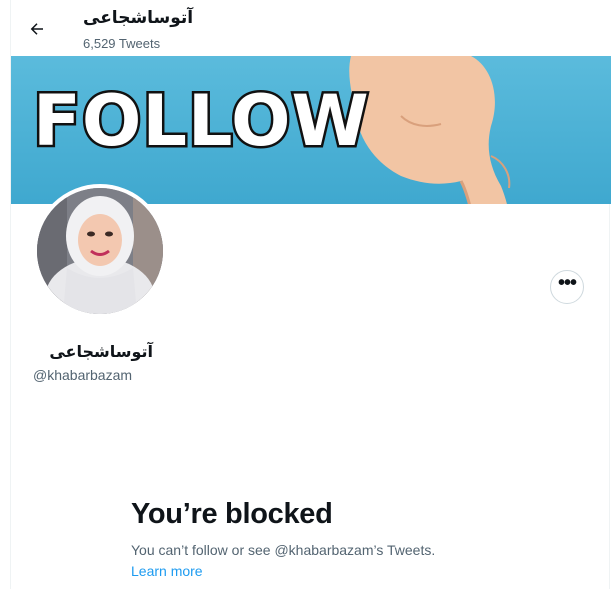 This screenshot has width=613, height=589. What do you see at coordinates (83, 375) in the screenshot?
I see `user-handle: @khabarbazam` at bounding box center [83, 375].